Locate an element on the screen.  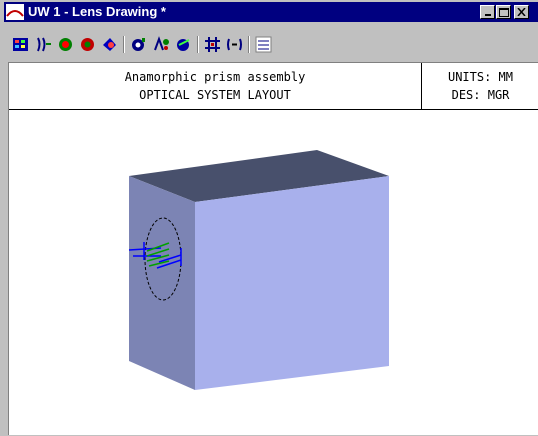
maximize-icon is located at coordinates (503, 12).